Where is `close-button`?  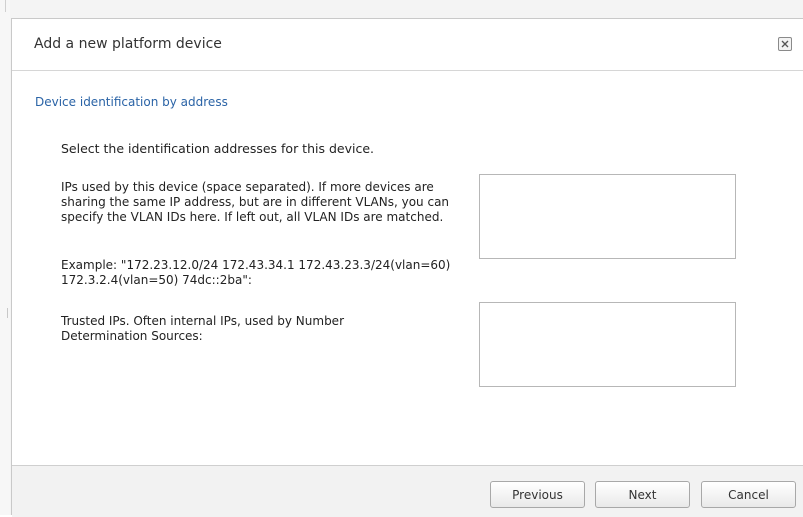
close-button is located at coordinates (785, 44).